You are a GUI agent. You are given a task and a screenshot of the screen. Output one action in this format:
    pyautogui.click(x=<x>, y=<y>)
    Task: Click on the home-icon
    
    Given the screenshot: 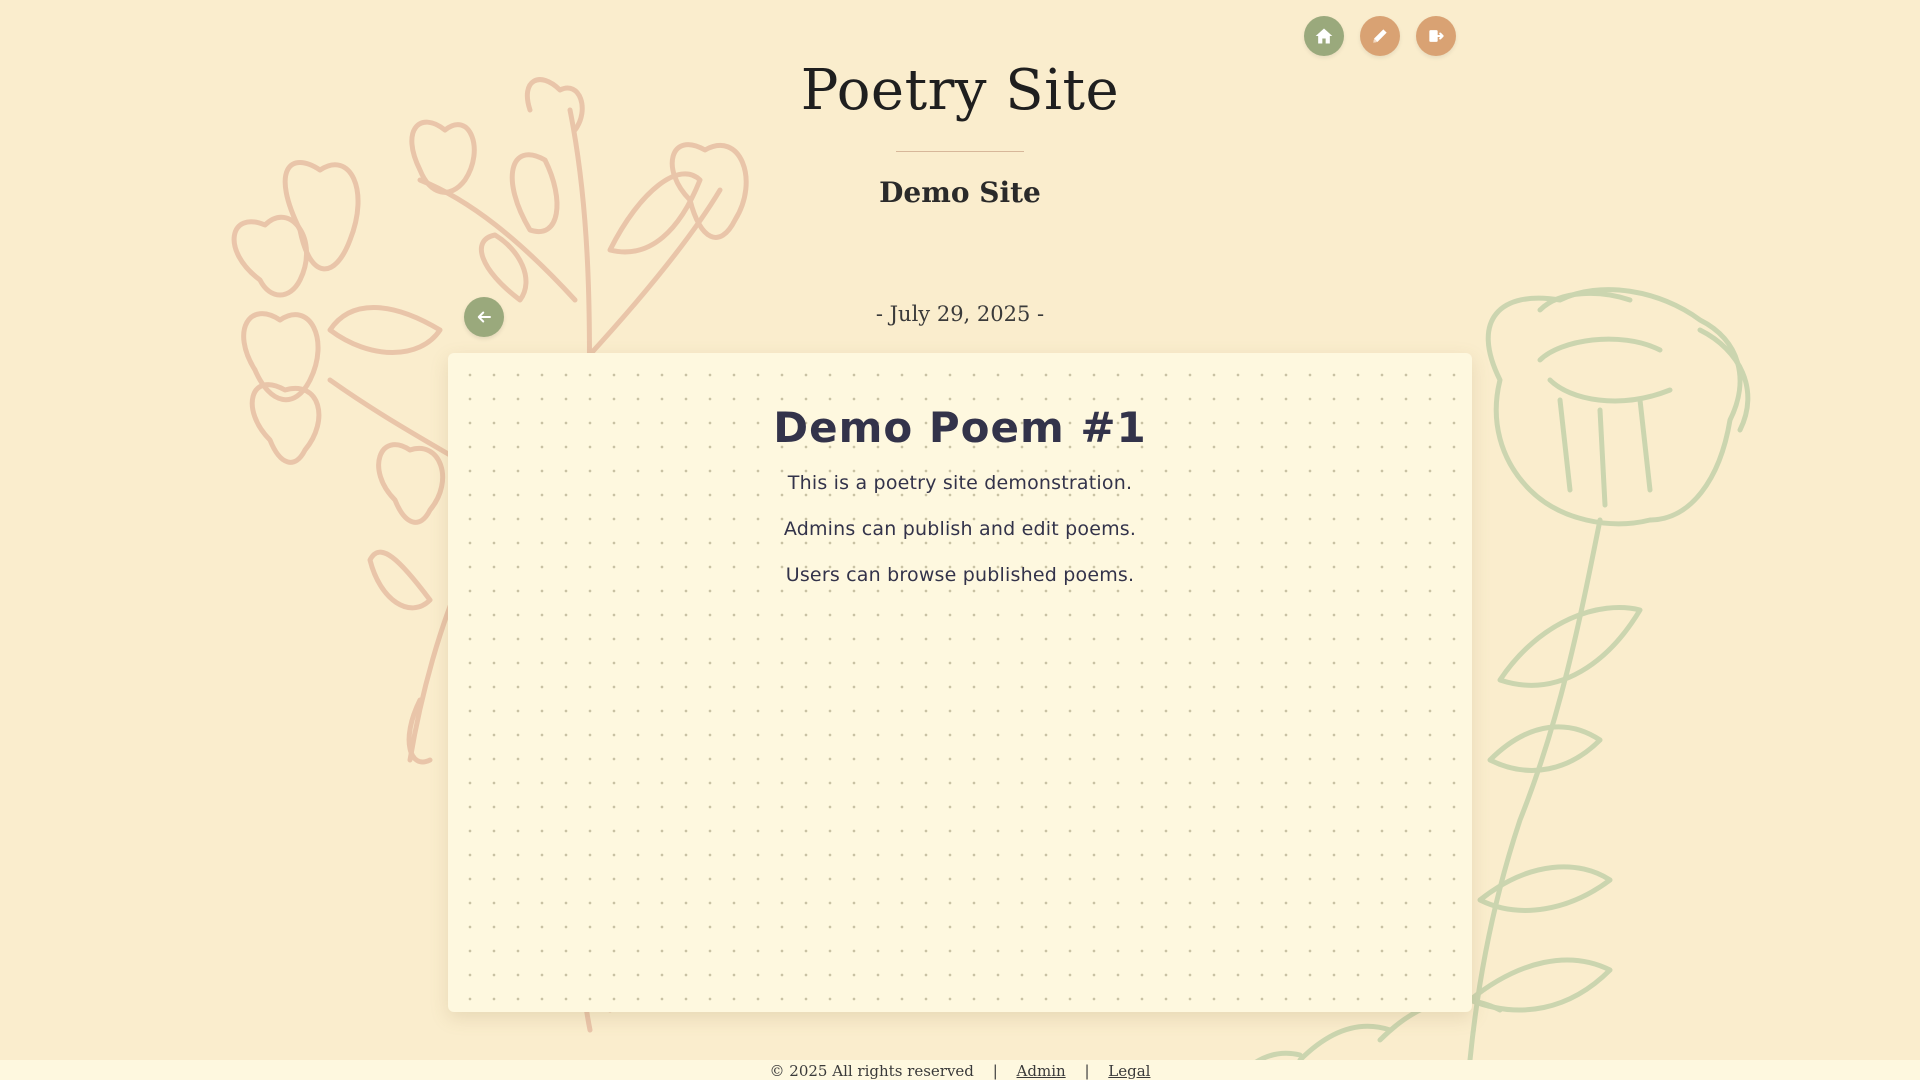 What is the action you would take?
    pyautogui.click(x=1324, y=36)
    